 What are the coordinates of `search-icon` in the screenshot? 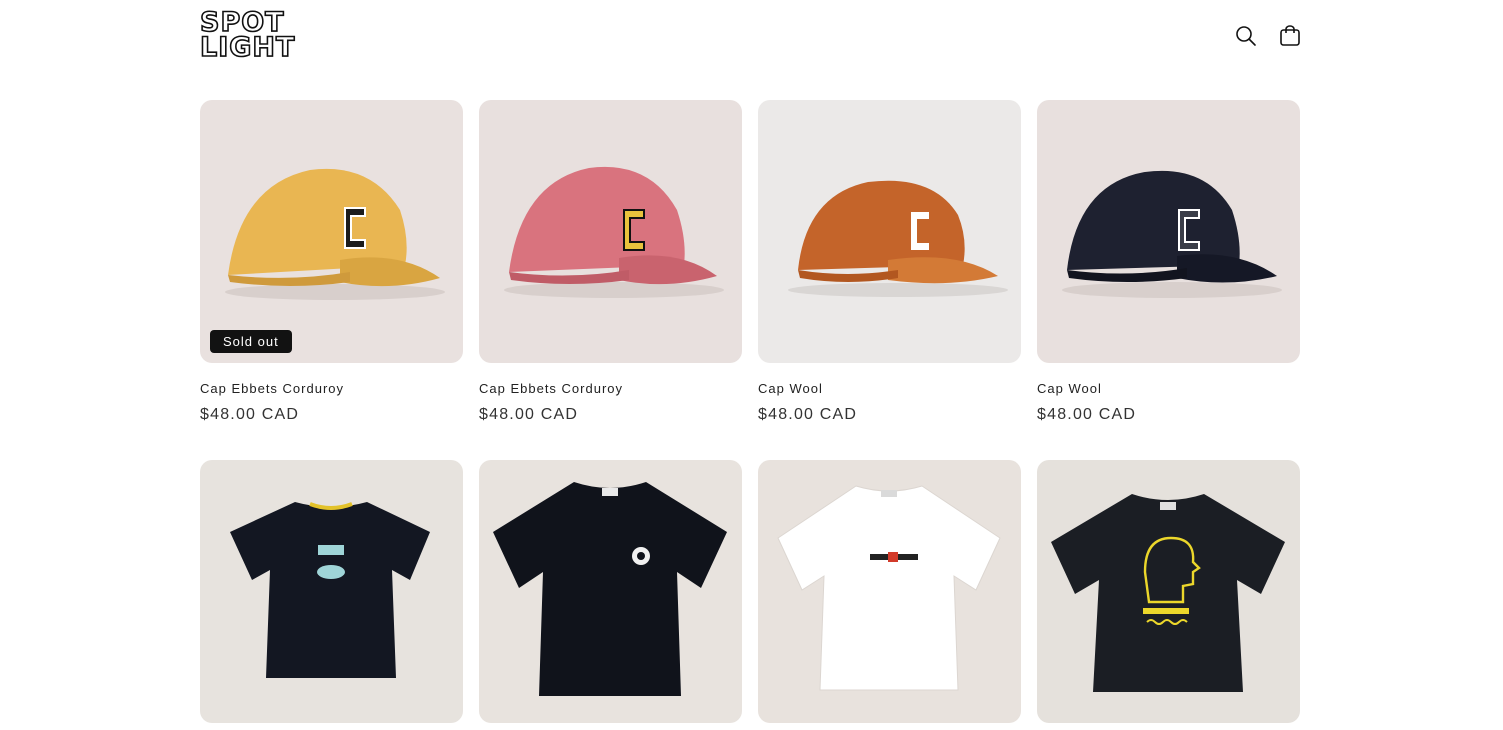 It's located at (1246, 36).